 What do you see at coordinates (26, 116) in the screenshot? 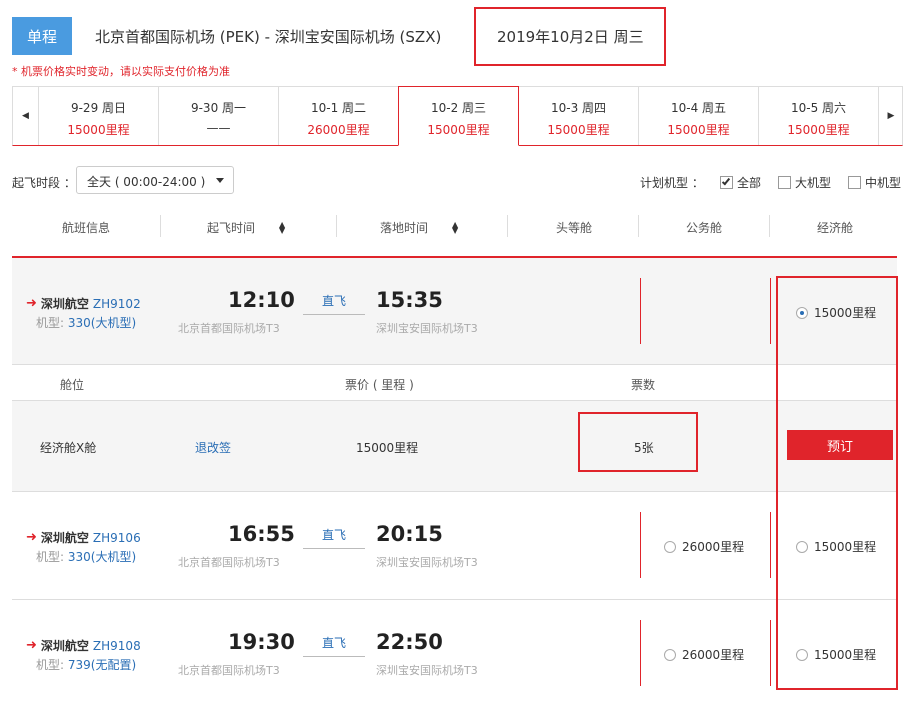
I see `prev-date-button: ◀` at bounding box center [26, 116].